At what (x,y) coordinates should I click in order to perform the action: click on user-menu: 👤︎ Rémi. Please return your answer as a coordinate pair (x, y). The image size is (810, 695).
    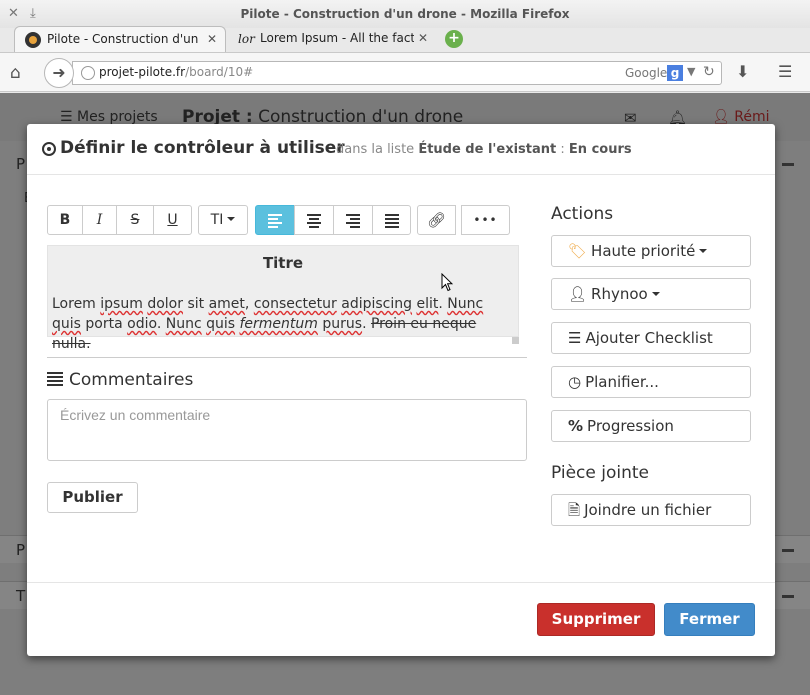
    Looking at the image, I should click on (740, 117).